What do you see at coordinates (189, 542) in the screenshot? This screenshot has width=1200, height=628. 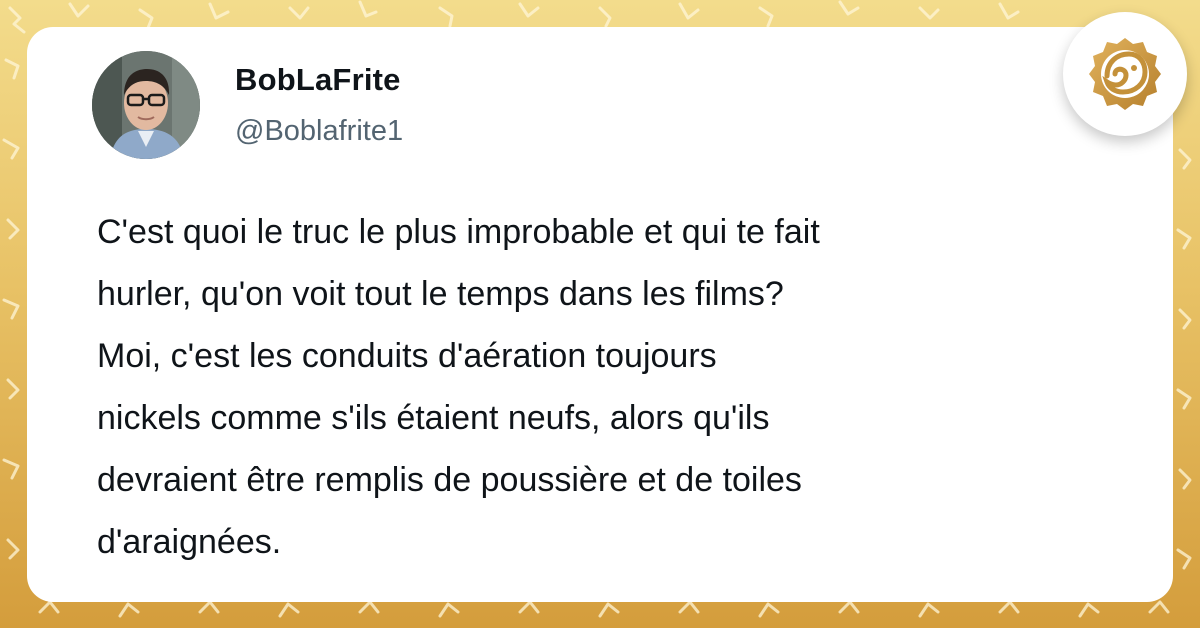 I see `tweet-text-line: d'araignées.` at bounding box center [189, 542].